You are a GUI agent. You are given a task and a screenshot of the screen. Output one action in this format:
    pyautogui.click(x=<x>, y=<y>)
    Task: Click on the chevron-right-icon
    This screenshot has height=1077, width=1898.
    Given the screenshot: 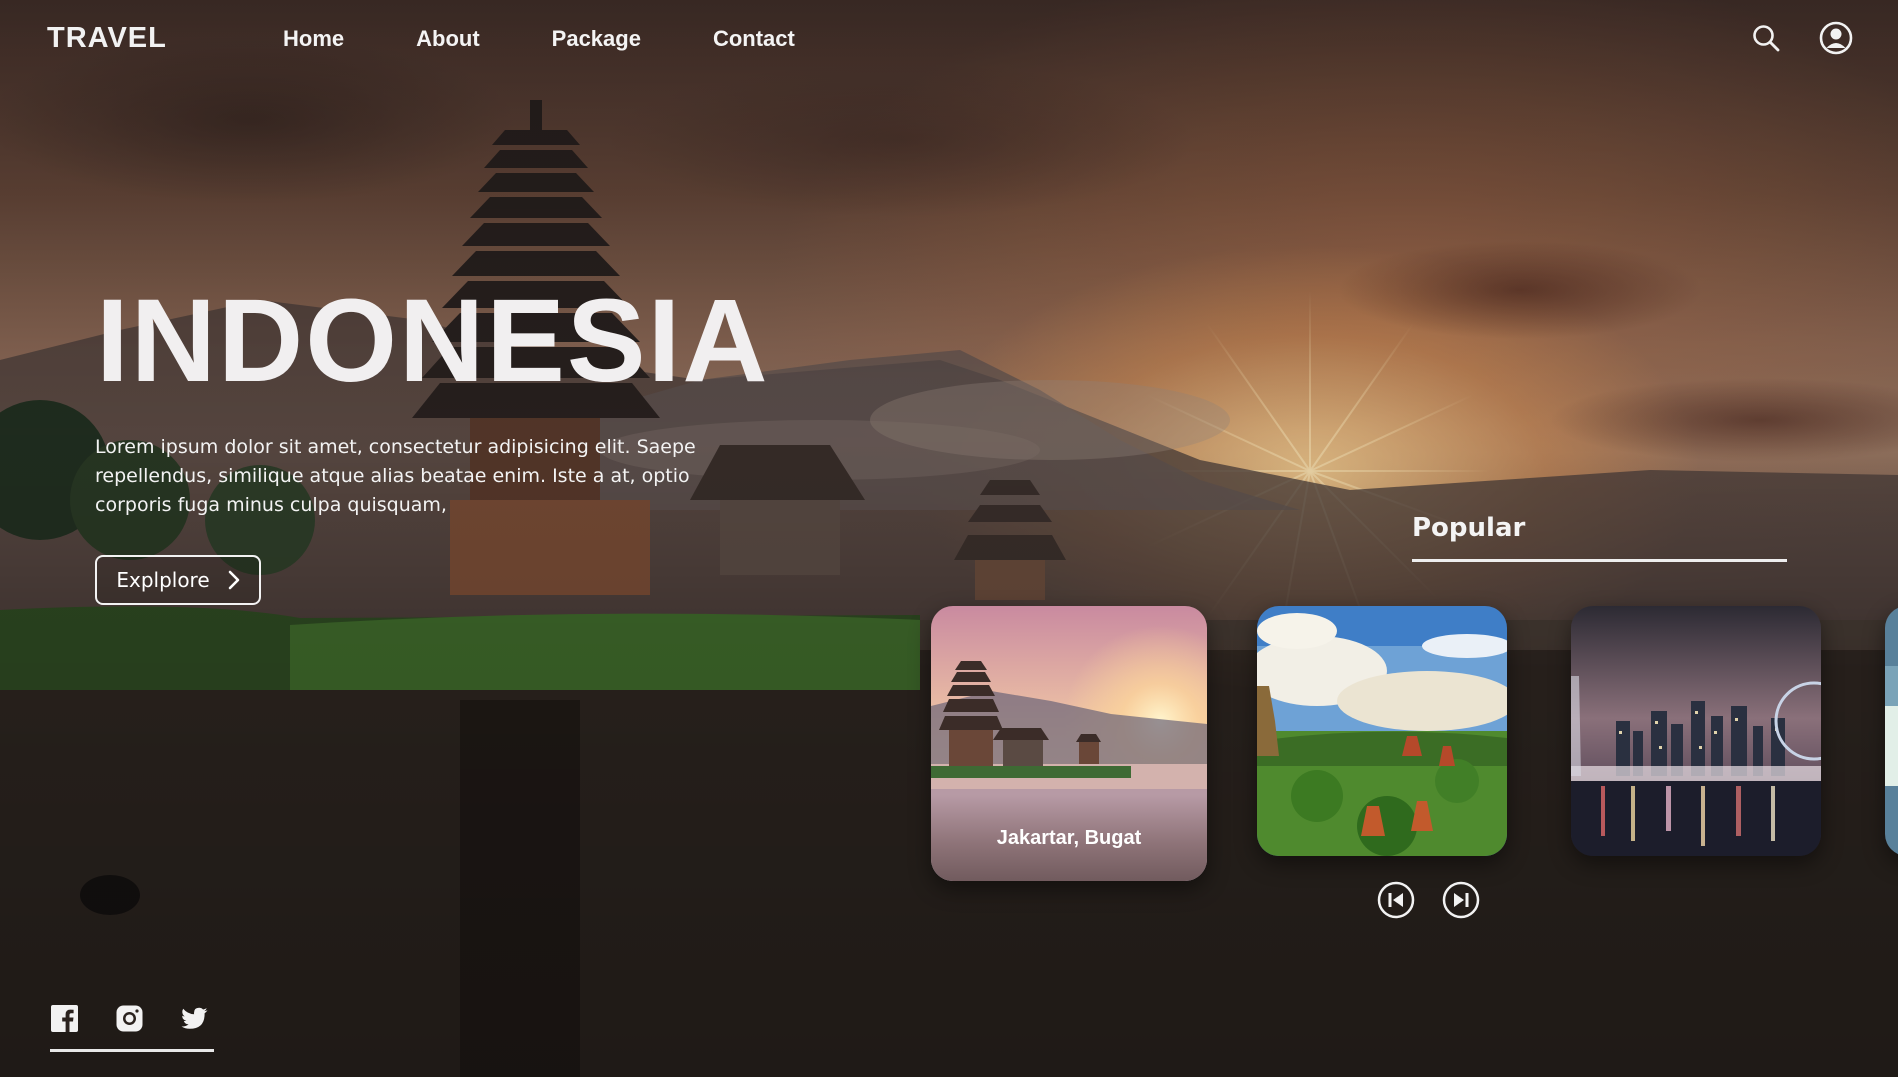 What is the action you would take?
    pyautogui.click(x=233, y=580)
    